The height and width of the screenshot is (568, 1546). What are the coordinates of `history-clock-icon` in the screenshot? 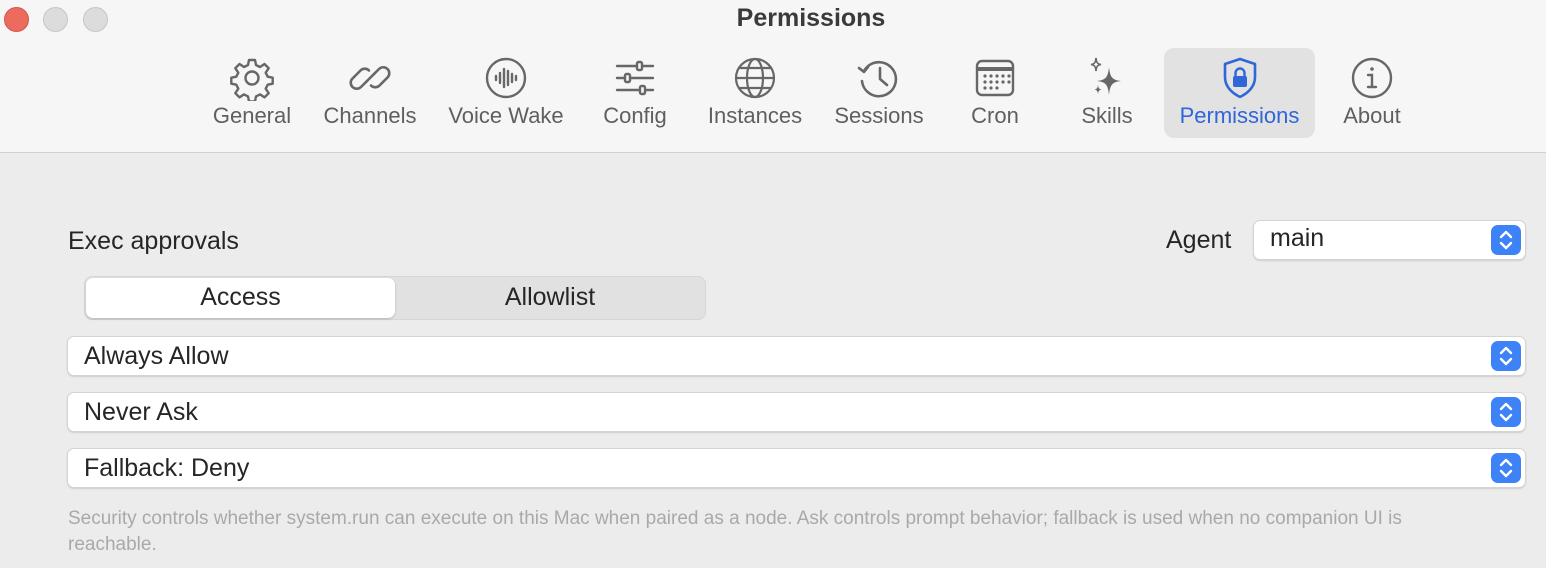 It's located at (879, 78).